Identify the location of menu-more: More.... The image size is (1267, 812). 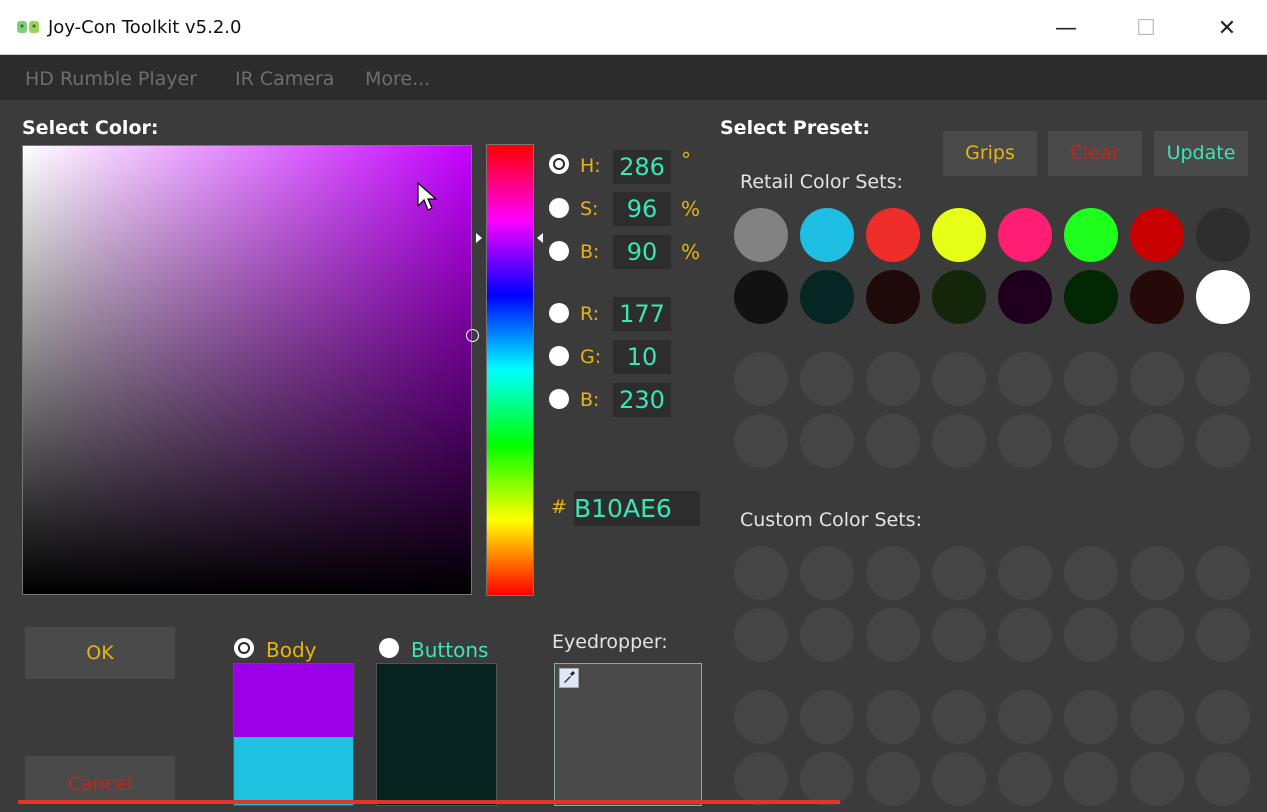
(397, 79).